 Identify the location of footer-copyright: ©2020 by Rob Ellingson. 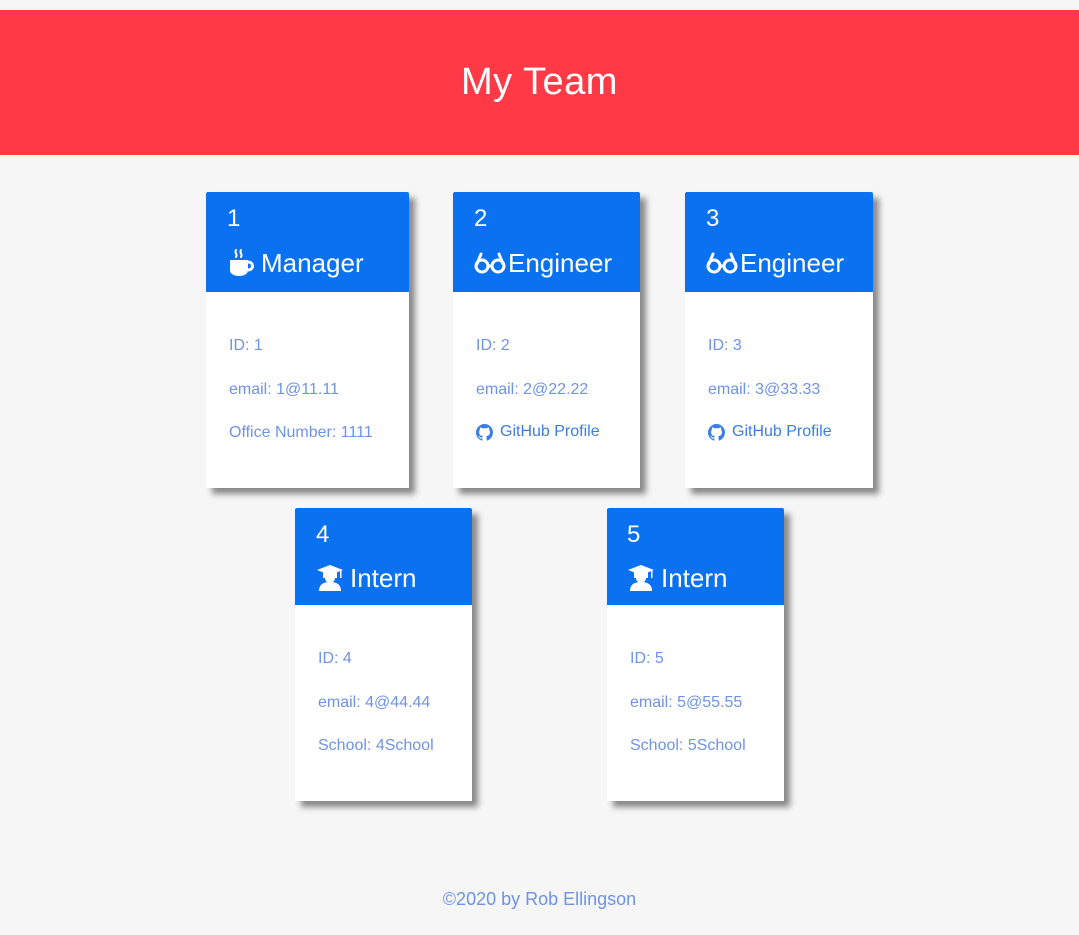
(539, 899).